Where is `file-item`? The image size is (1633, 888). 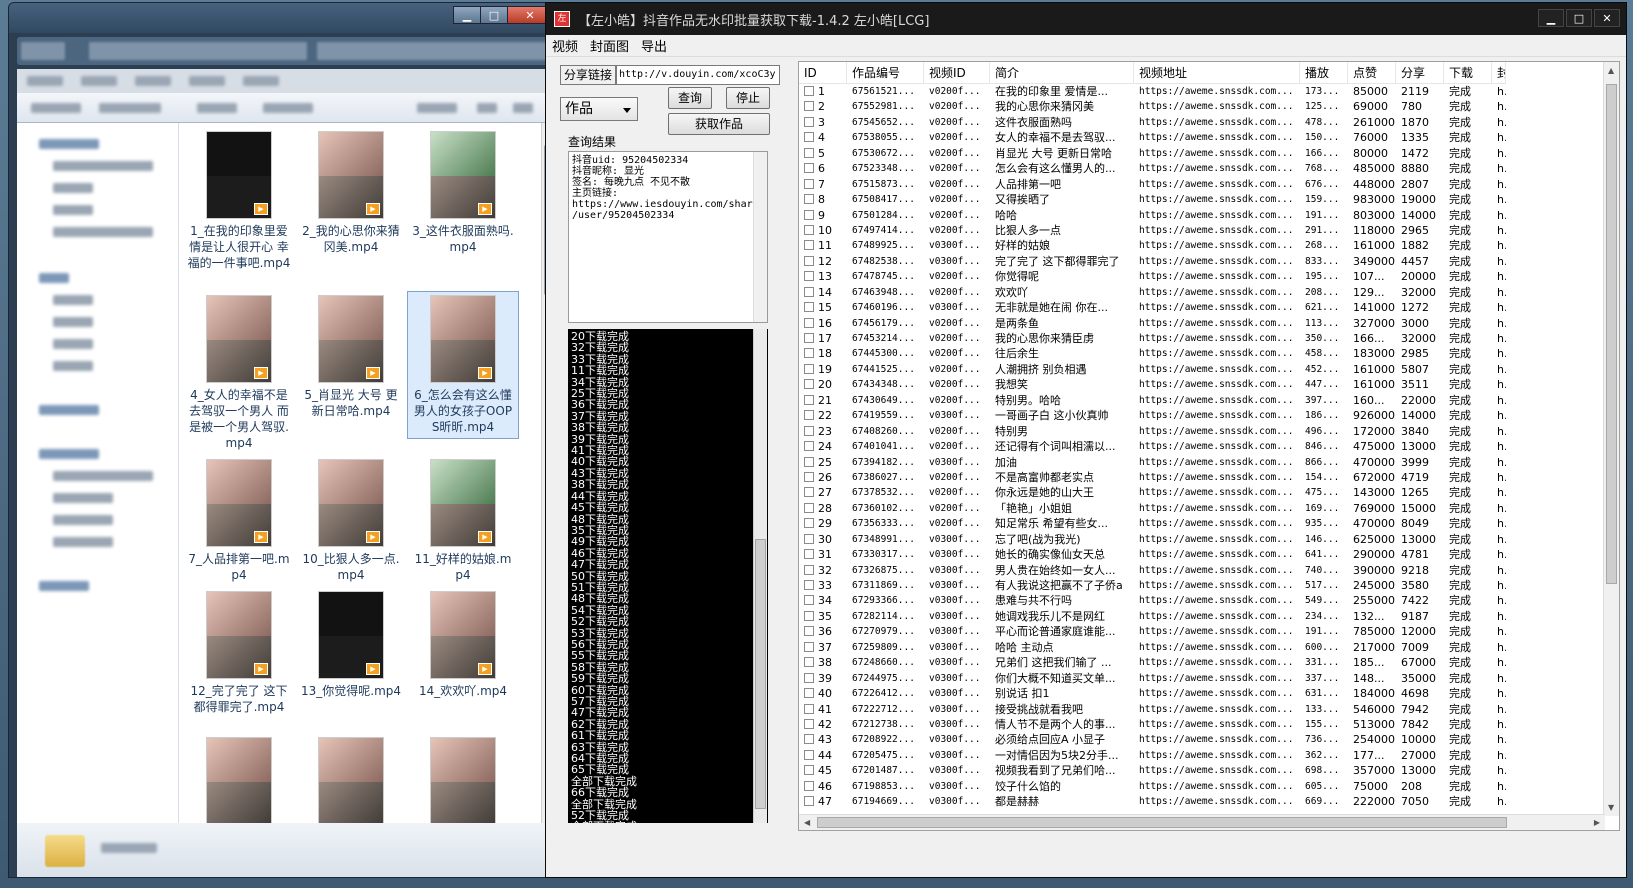 file-item is located at coordinates (351, 780).